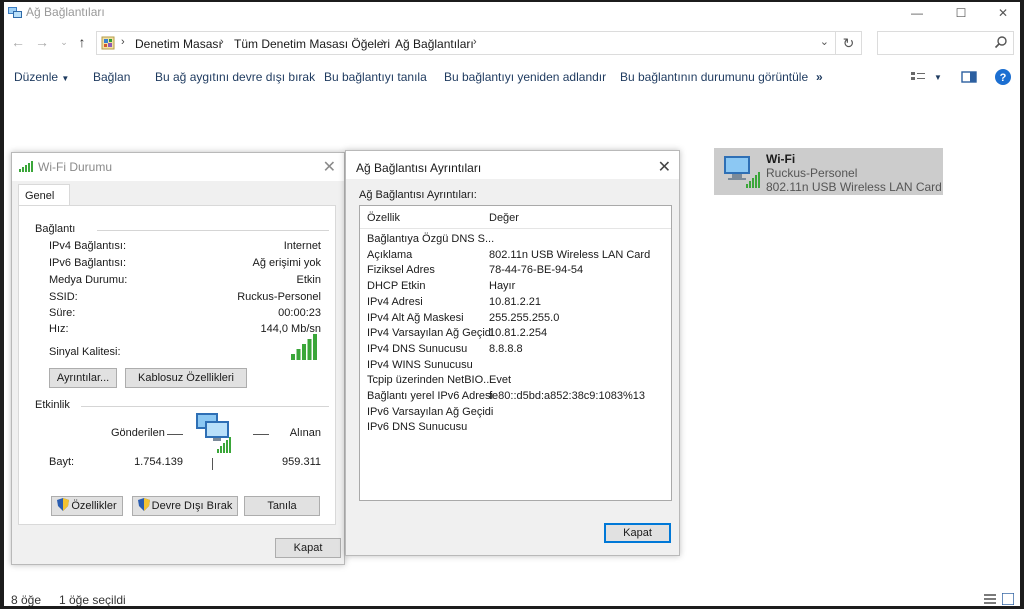 The width and height of the screenshot is (1024, 609). Describe the element at coordinates (235, 77) in the screenshot. I see `disable-device-command: Bu ağ aygıtını devre dışı bırak` at that location.